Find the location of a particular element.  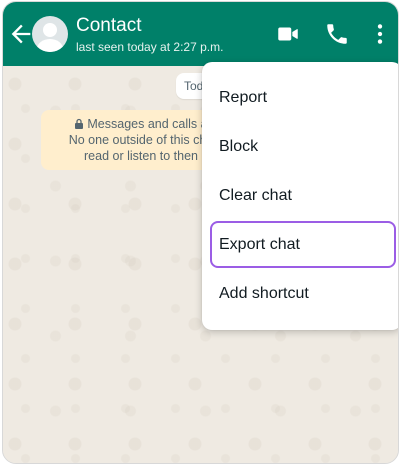

video-call-icon is located at coordinates (288, 34).